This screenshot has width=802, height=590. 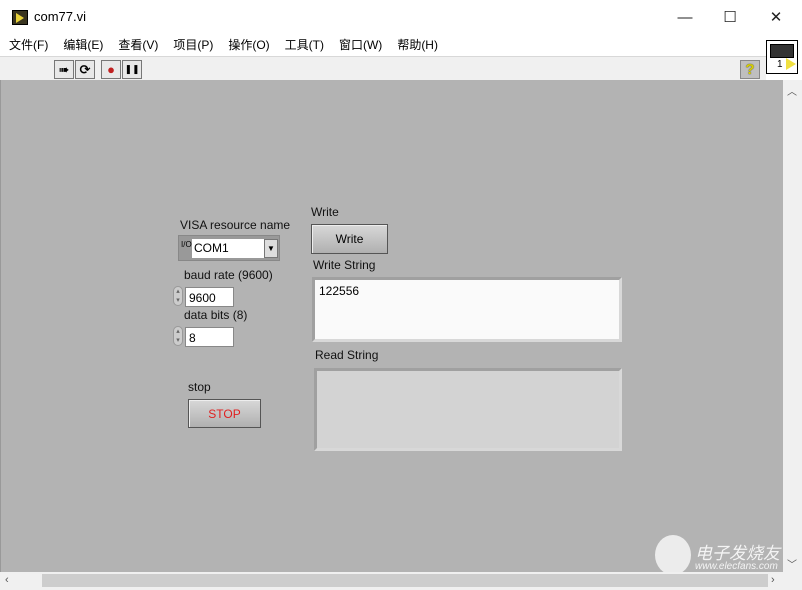 I want to click on menu-file: 文件(F), so click(x=28, y=44).